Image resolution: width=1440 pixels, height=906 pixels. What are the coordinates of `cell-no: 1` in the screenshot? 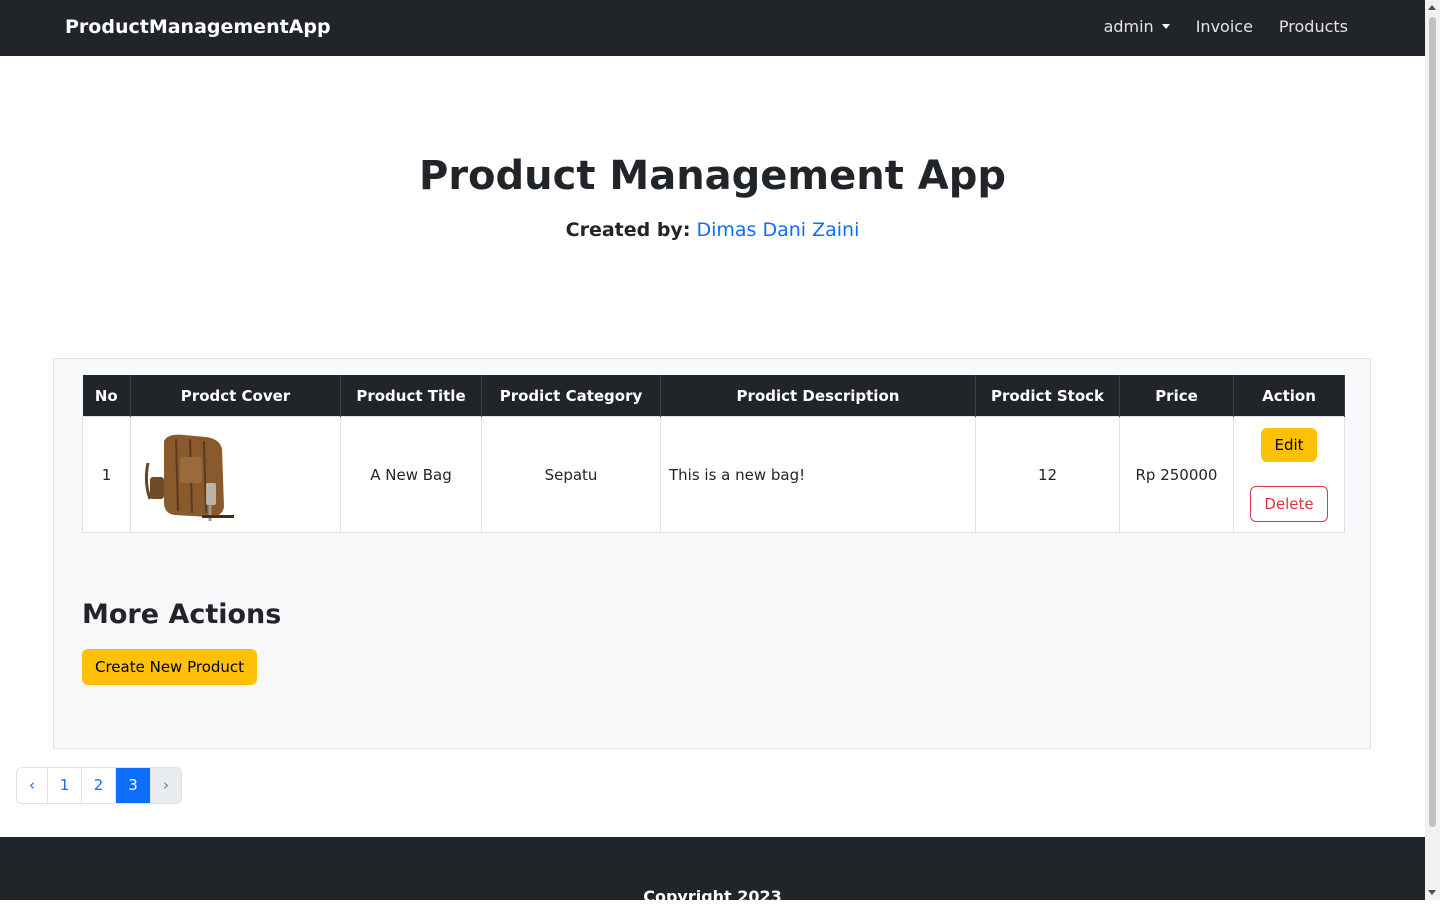 It's located at (106, 474).